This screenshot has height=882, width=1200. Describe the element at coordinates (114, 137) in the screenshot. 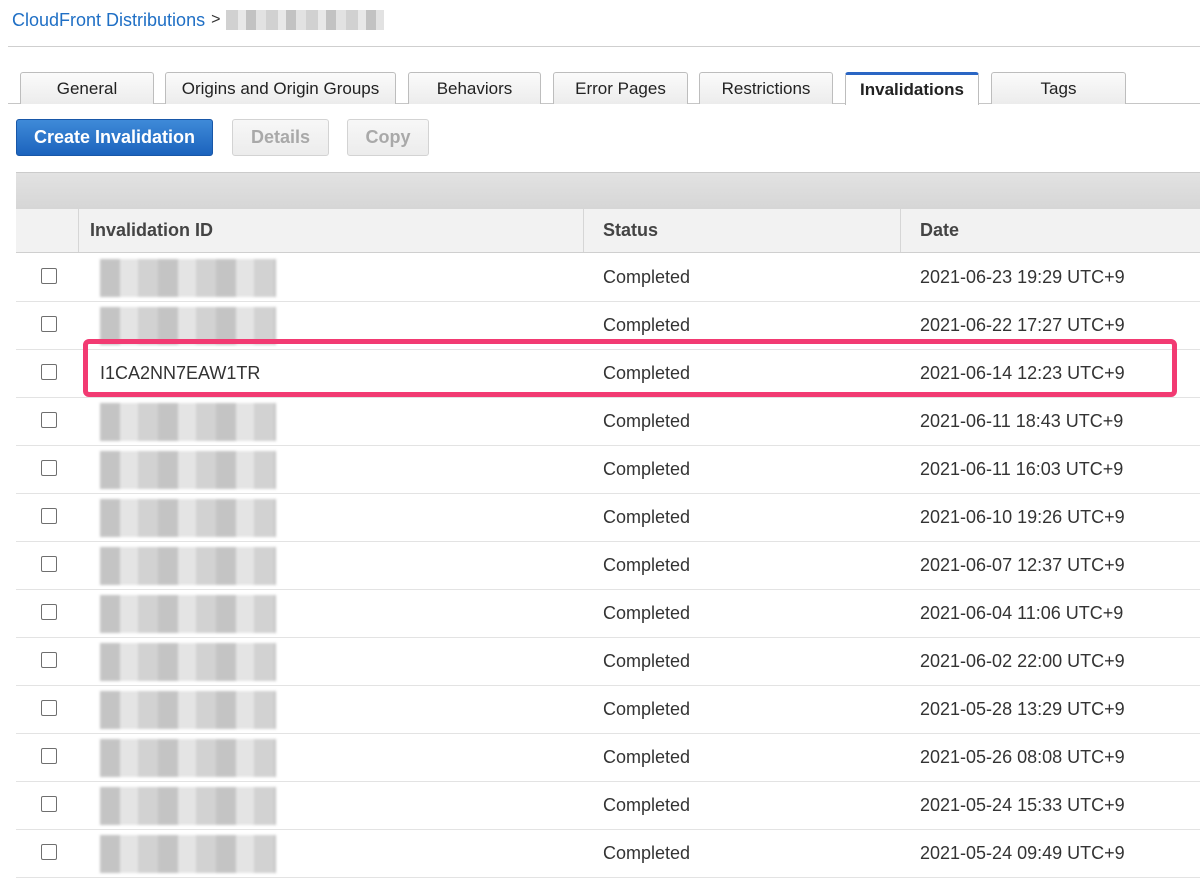

I see `create-invalidation-button: Create Invalidation` at that location.